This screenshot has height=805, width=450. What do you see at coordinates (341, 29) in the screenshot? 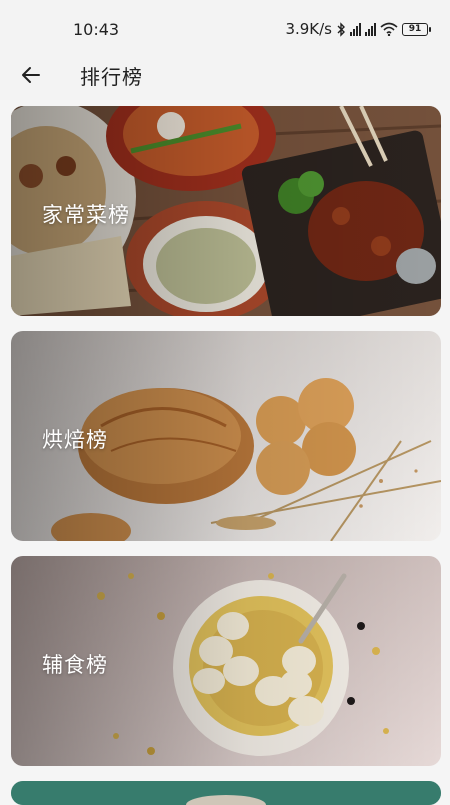
I see `bluetooth-icon` at bounding box center [341, 29].